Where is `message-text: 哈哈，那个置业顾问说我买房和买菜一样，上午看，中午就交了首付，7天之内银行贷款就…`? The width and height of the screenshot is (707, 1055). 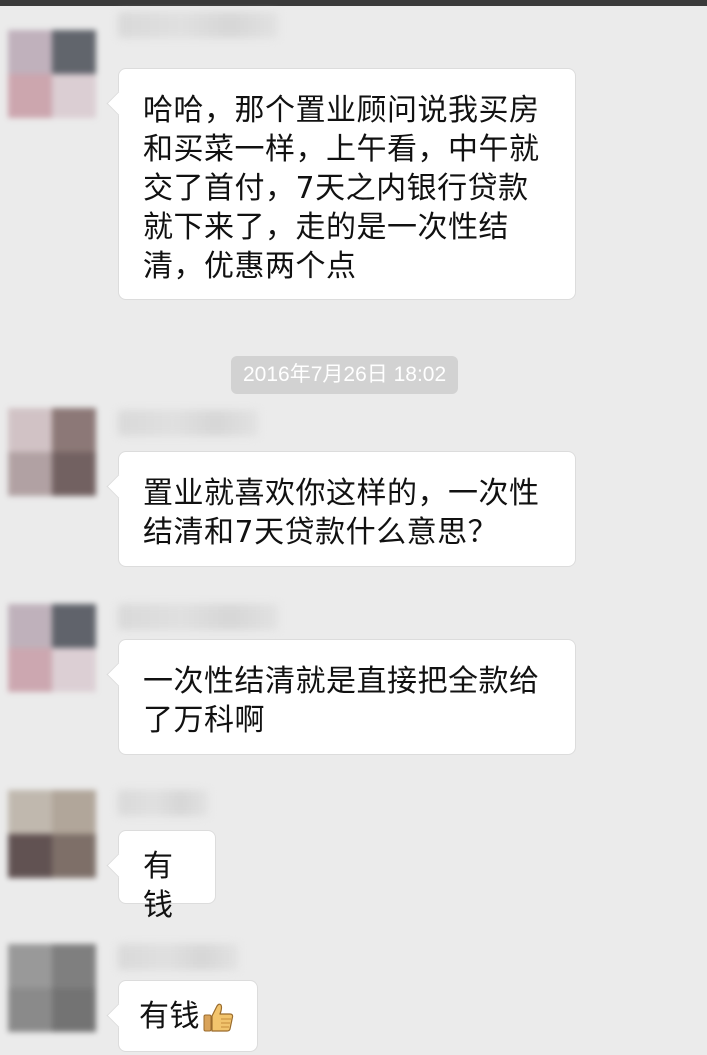 message-text: 哈哈，那个置业顾问说我买房和买菜一样，上午看，中午就交了首付，7天之内银行贷款就… is located at coordinates (341, 188).